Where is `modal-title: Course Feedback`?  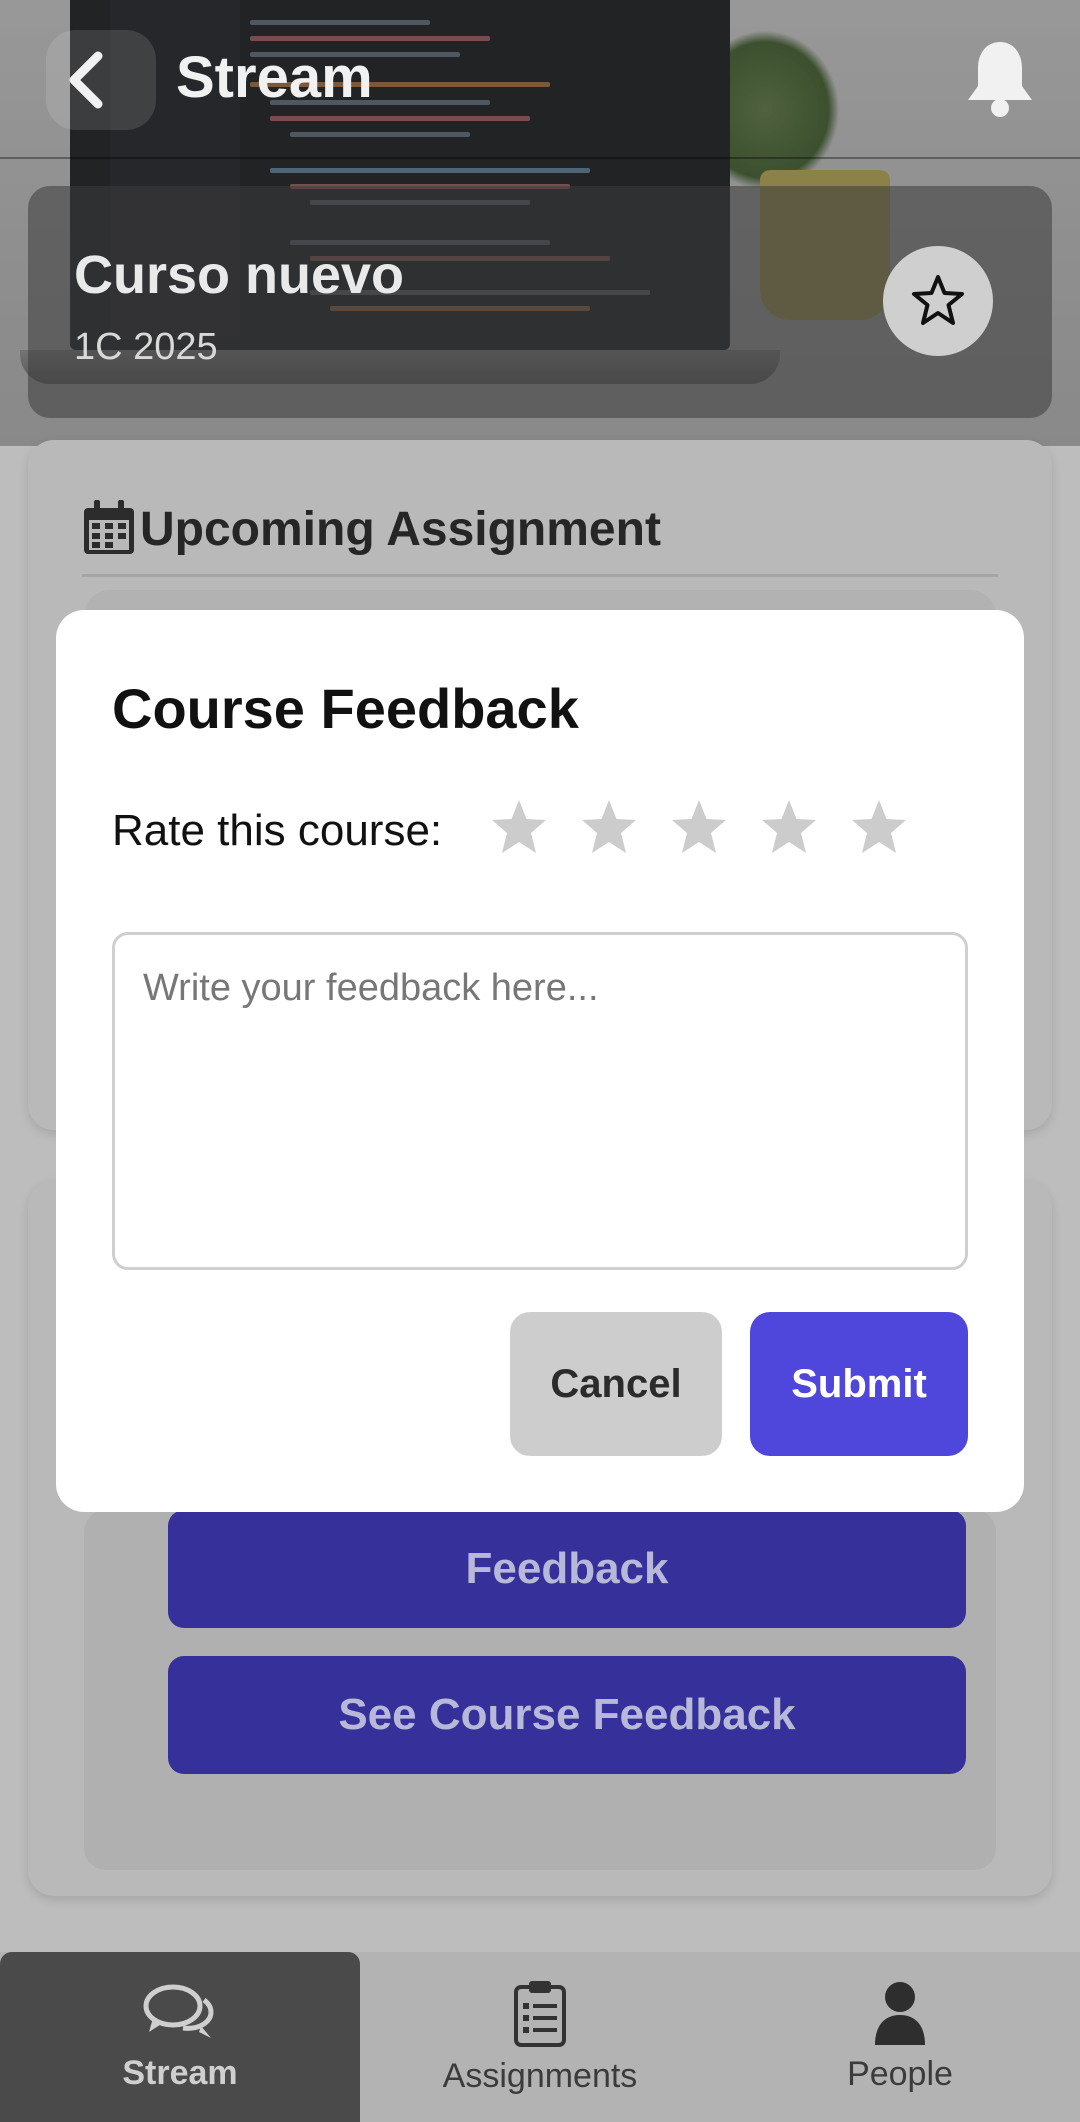
modal-title: Course Feedback is located at coordinates (345, 708).